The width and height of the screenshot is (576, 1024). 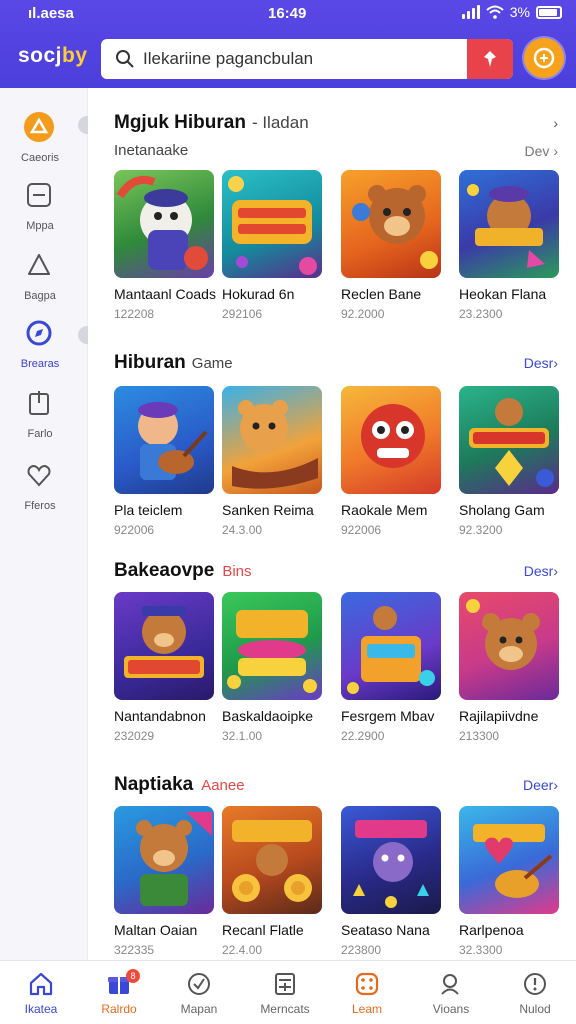 I want to click on play-count: 232029, so click(x=134, y=736).